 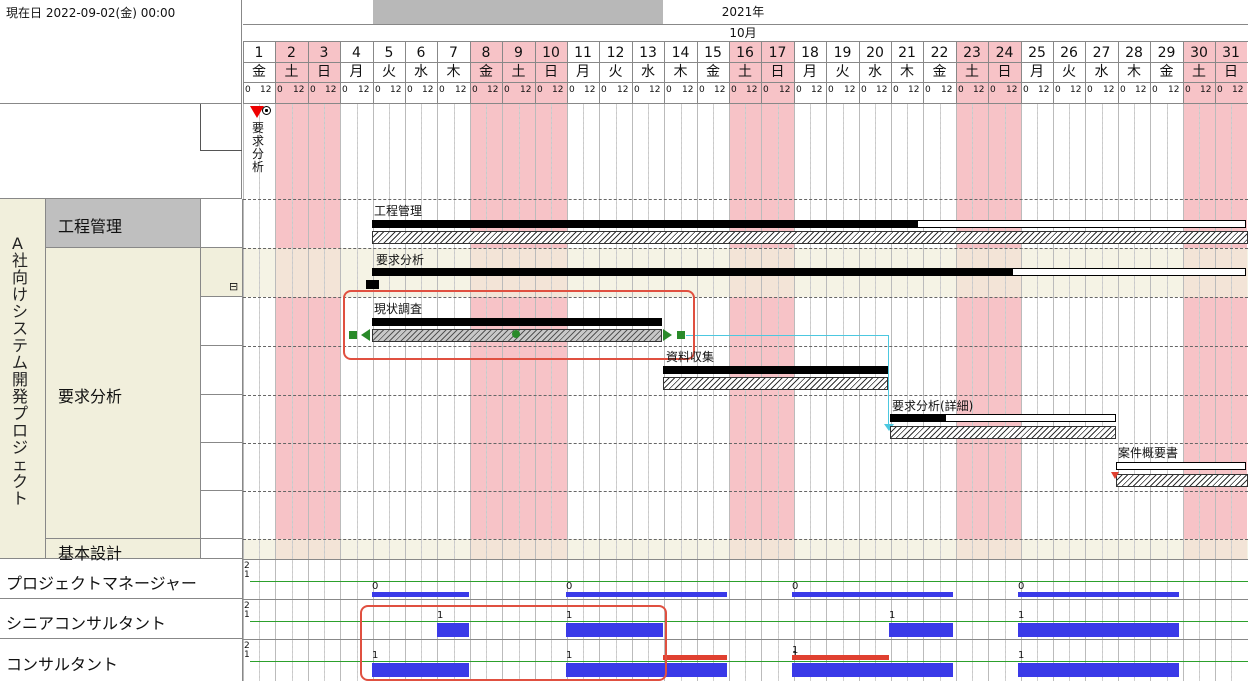 I want to click on day-number: 28, so click(x=1134, y=53).